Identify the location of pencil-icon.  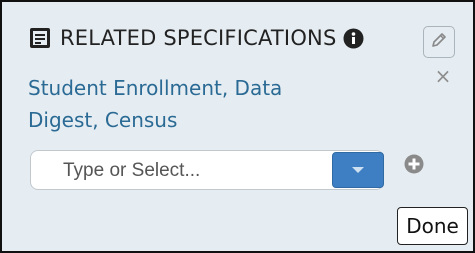
(439, 42).